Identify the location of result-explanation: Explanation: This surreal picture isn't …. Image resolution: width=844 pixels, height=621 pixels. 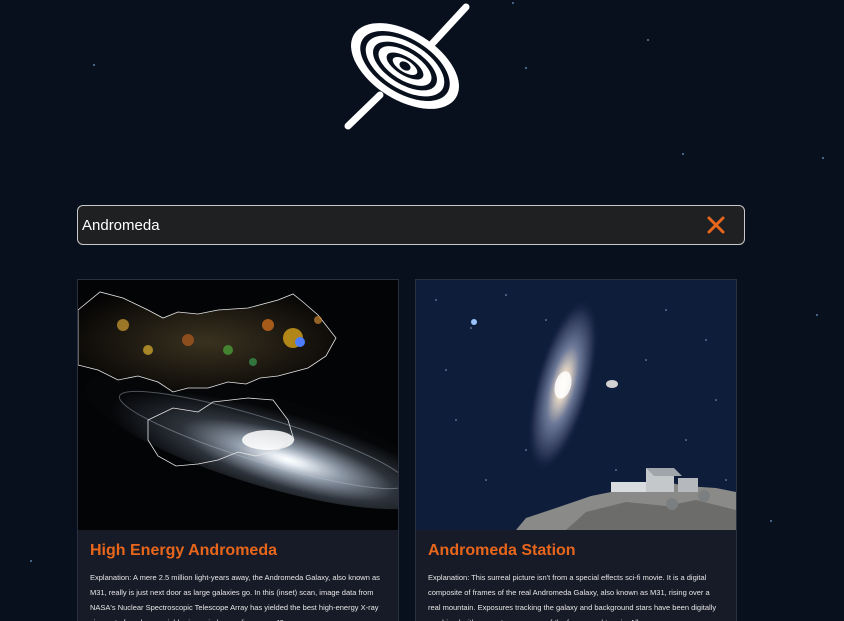
(572, 597).